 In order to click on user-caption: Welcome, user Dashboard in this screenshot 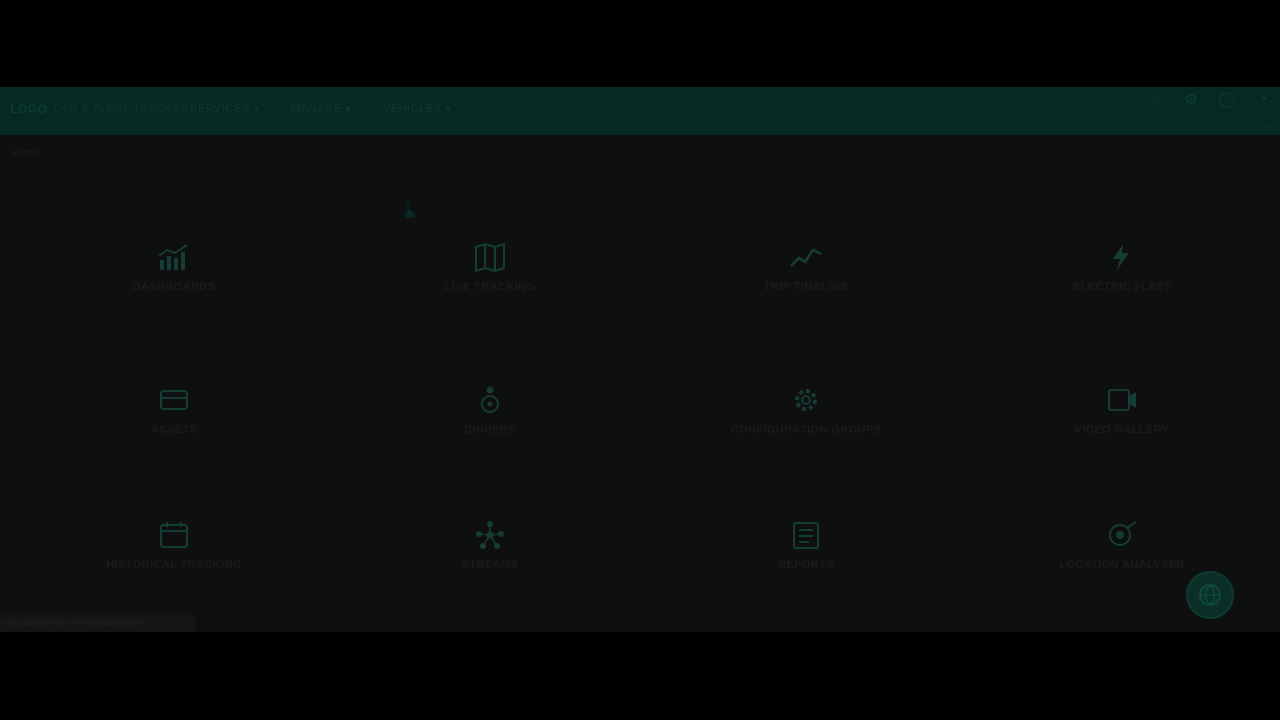, I will do `click(1224, 125)`.